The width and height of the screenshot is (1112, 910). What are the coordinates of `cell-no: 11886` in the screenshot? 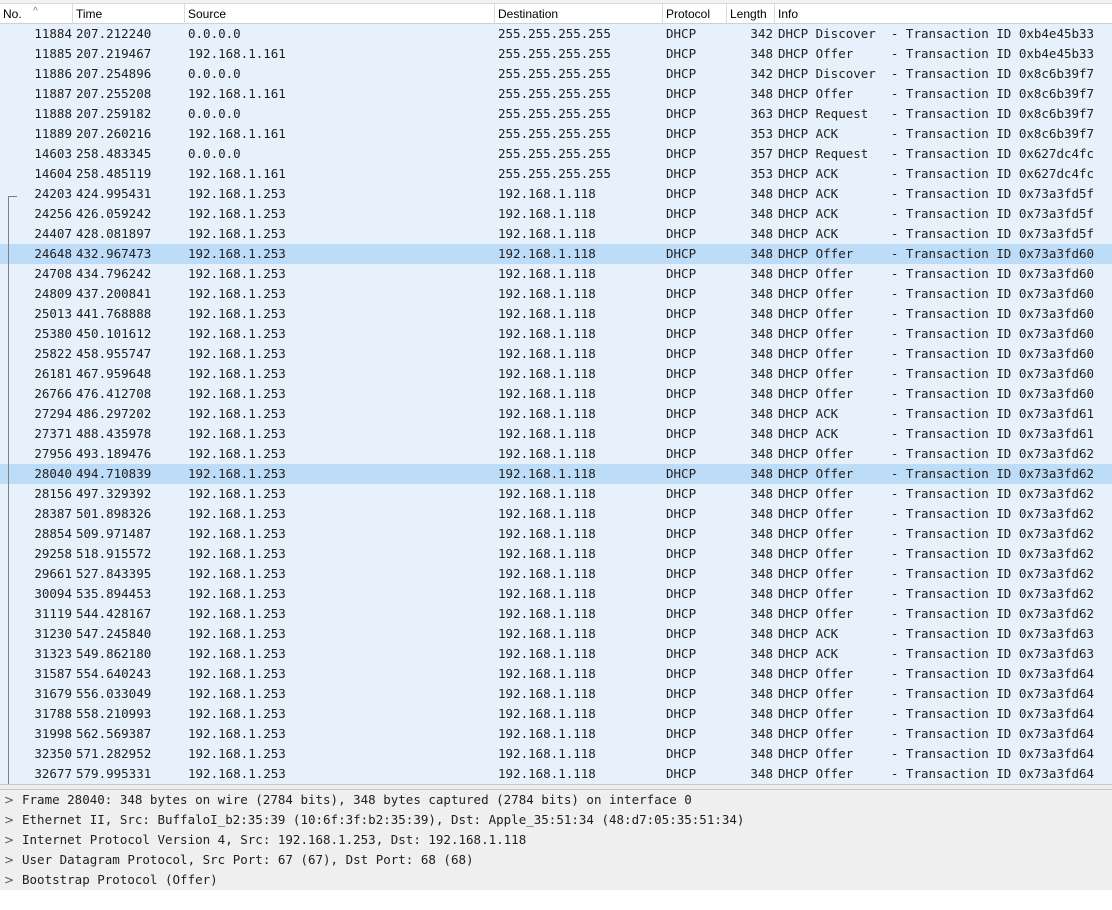 It's located at (53, 73).